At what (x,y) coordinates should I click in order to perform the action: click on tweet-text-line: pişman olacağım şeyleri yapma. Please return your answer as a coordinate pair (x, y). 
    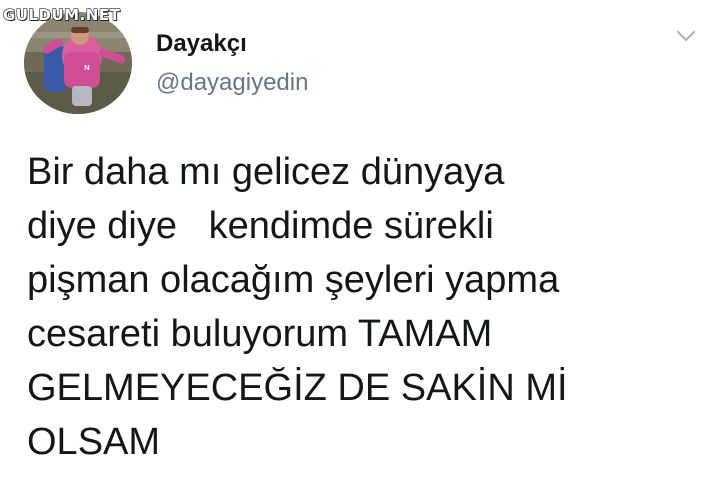
    Looking at the image, I should click on (293, 280).